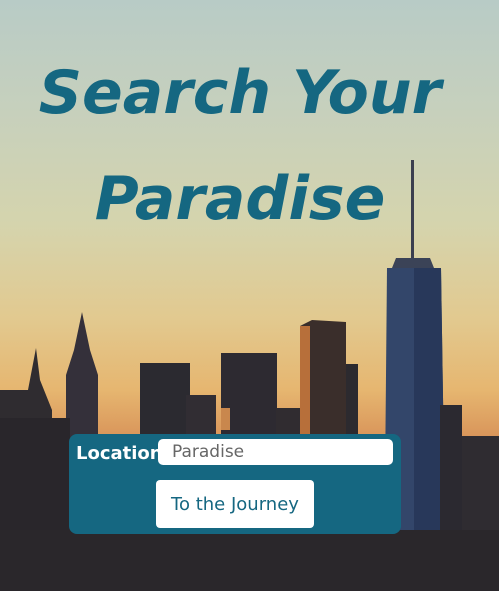 This screenshot has height=591, width=499. I want to click on search-form: Location To the Journey, so click(235, 484).